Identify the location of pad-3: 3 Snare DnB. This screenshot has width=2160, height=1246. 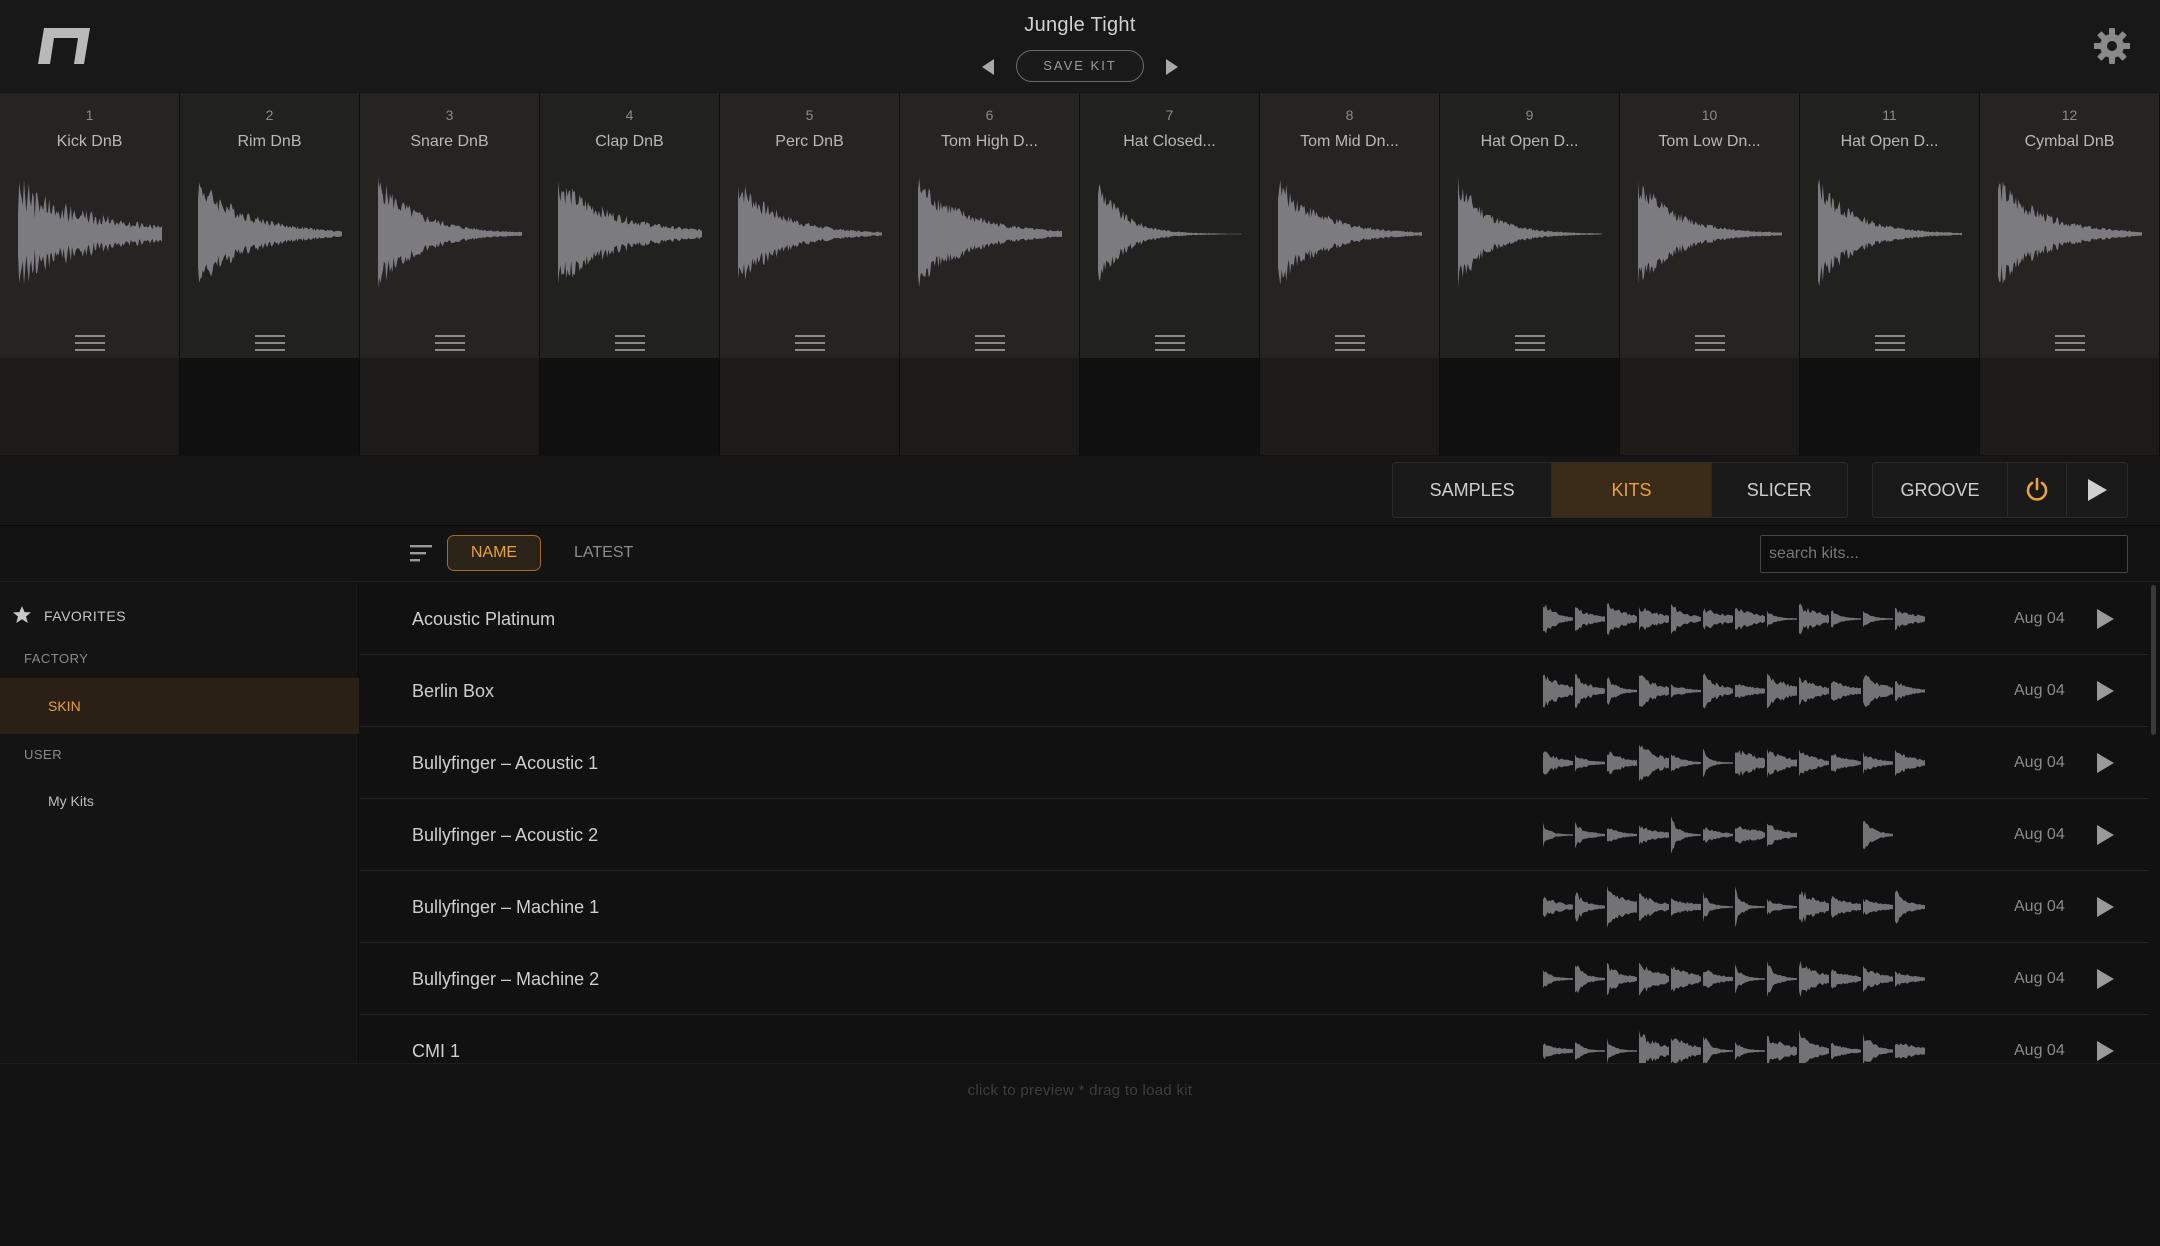
(450, 274).